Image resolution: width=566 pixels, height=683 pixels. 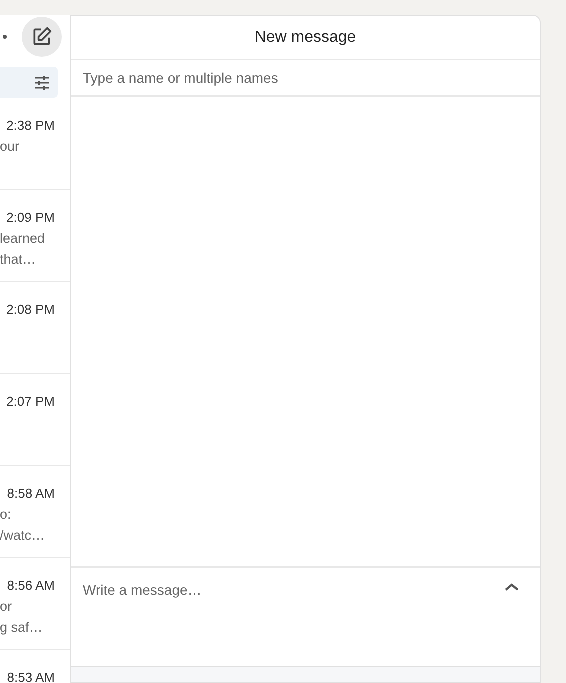 I want to click on message-preview: learned, so click(x=23, y=239).